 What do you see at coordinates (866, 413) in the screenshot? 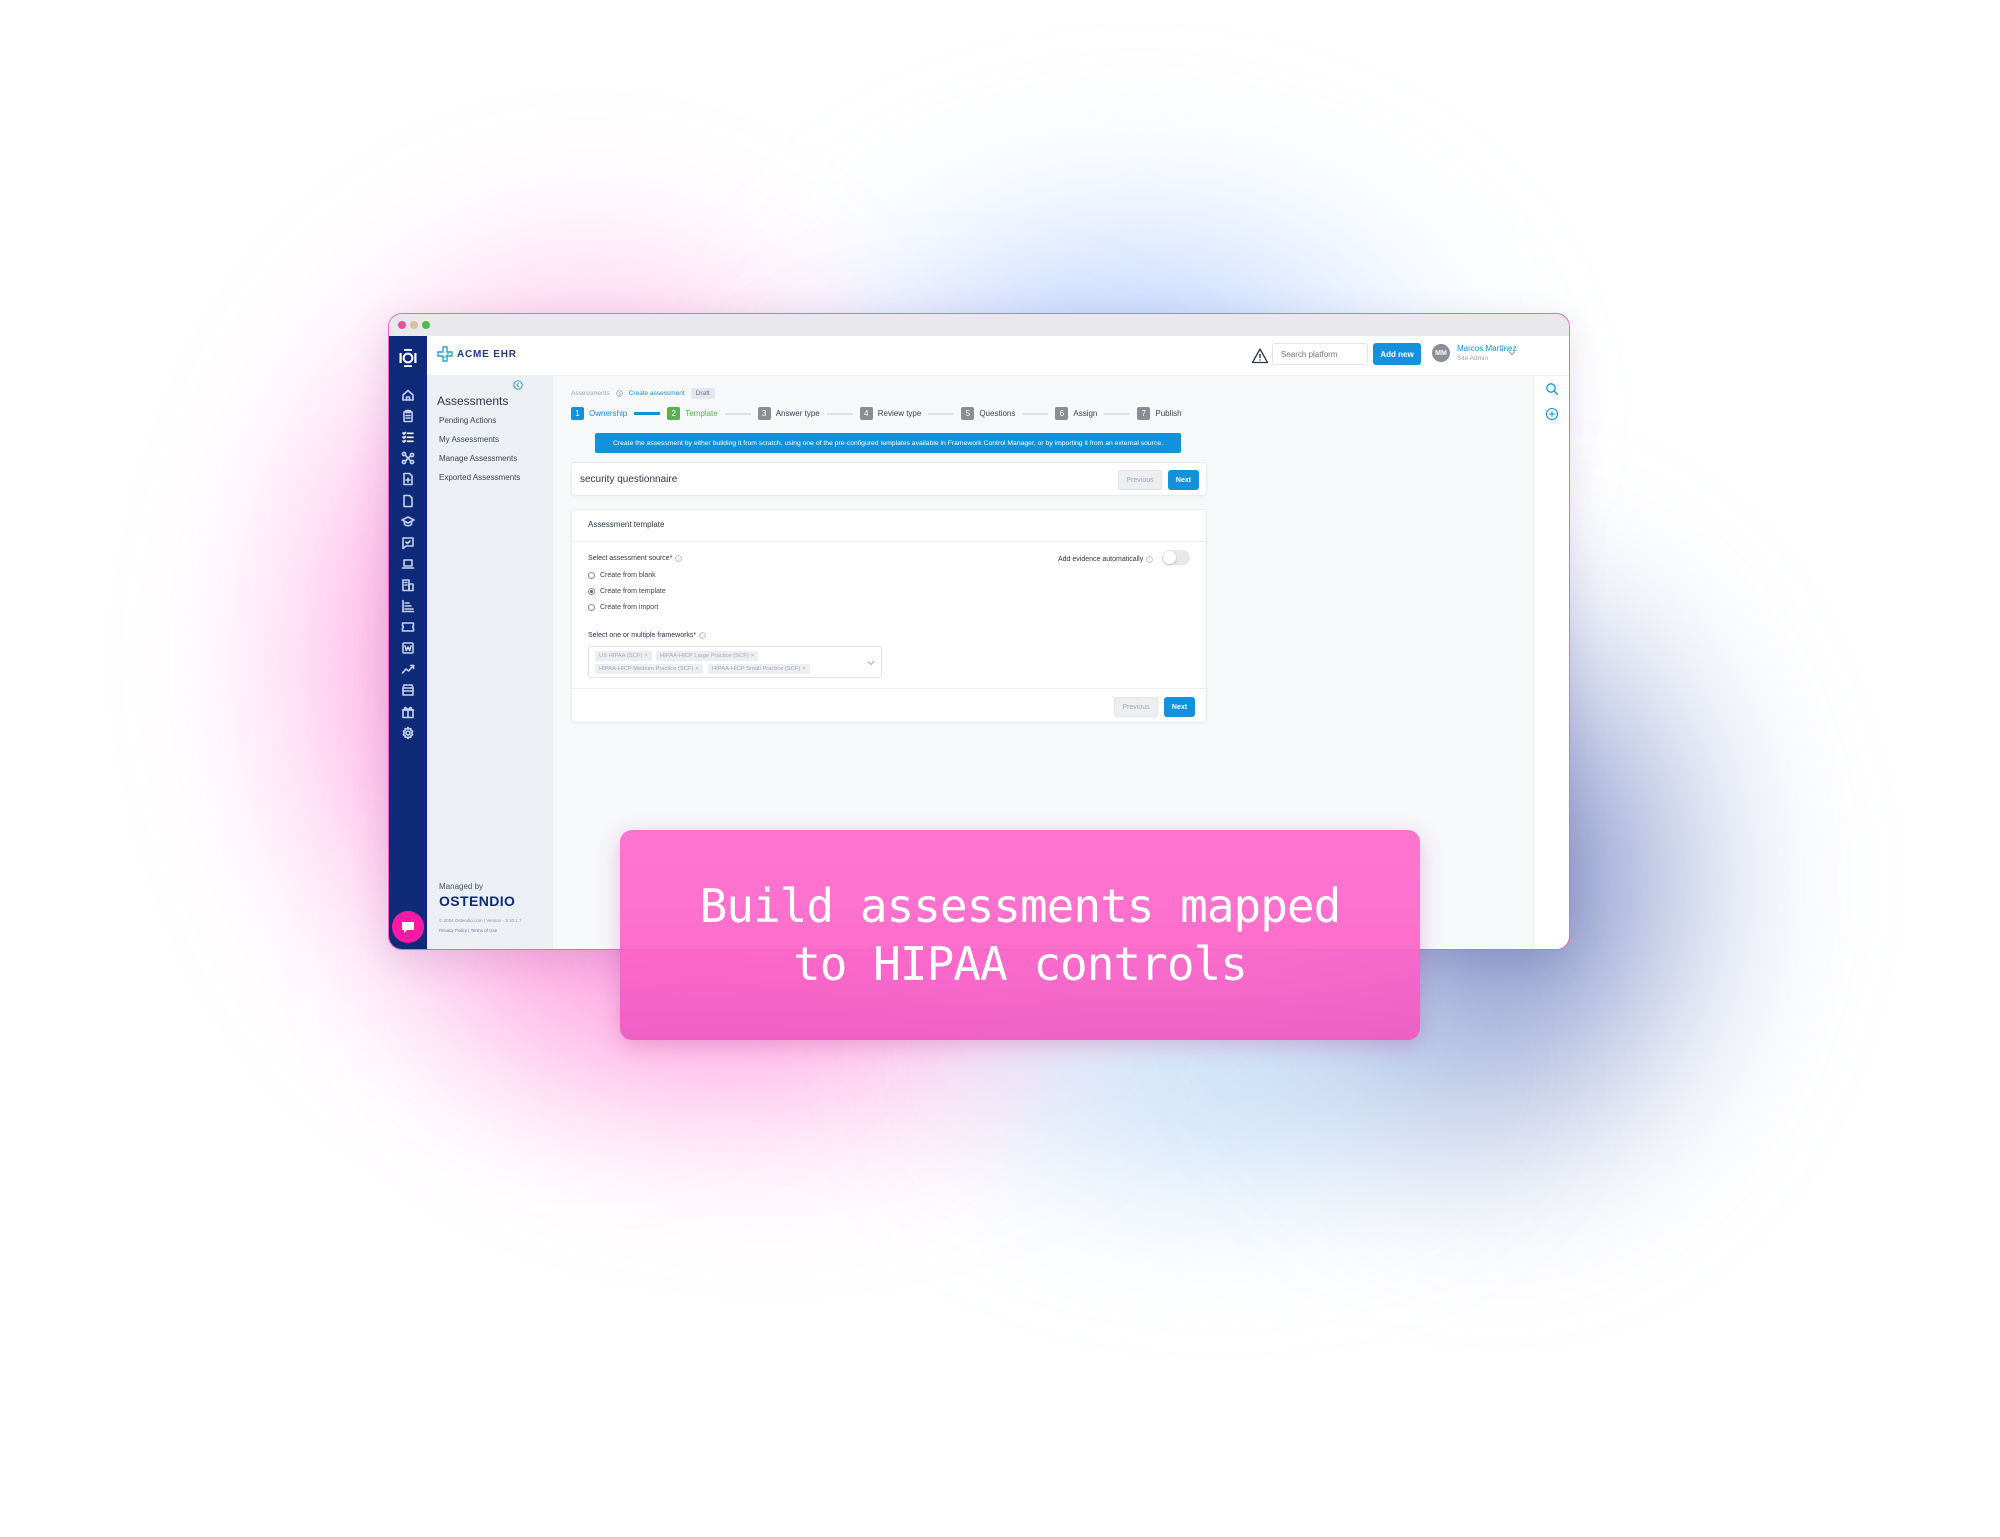
I see `step-number: 4` at bounding box center [866, 413].